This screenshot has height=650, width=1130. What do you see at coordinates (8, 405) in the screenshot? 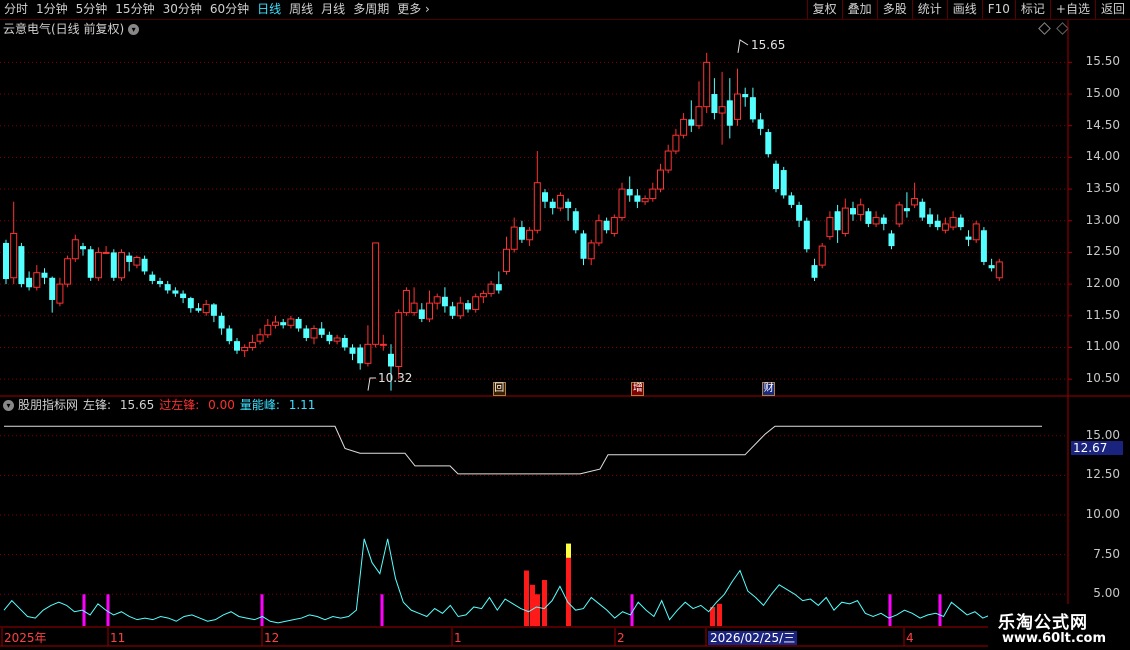
I see `chevron-down-icon: ▾` at bounding box center [8, 405].